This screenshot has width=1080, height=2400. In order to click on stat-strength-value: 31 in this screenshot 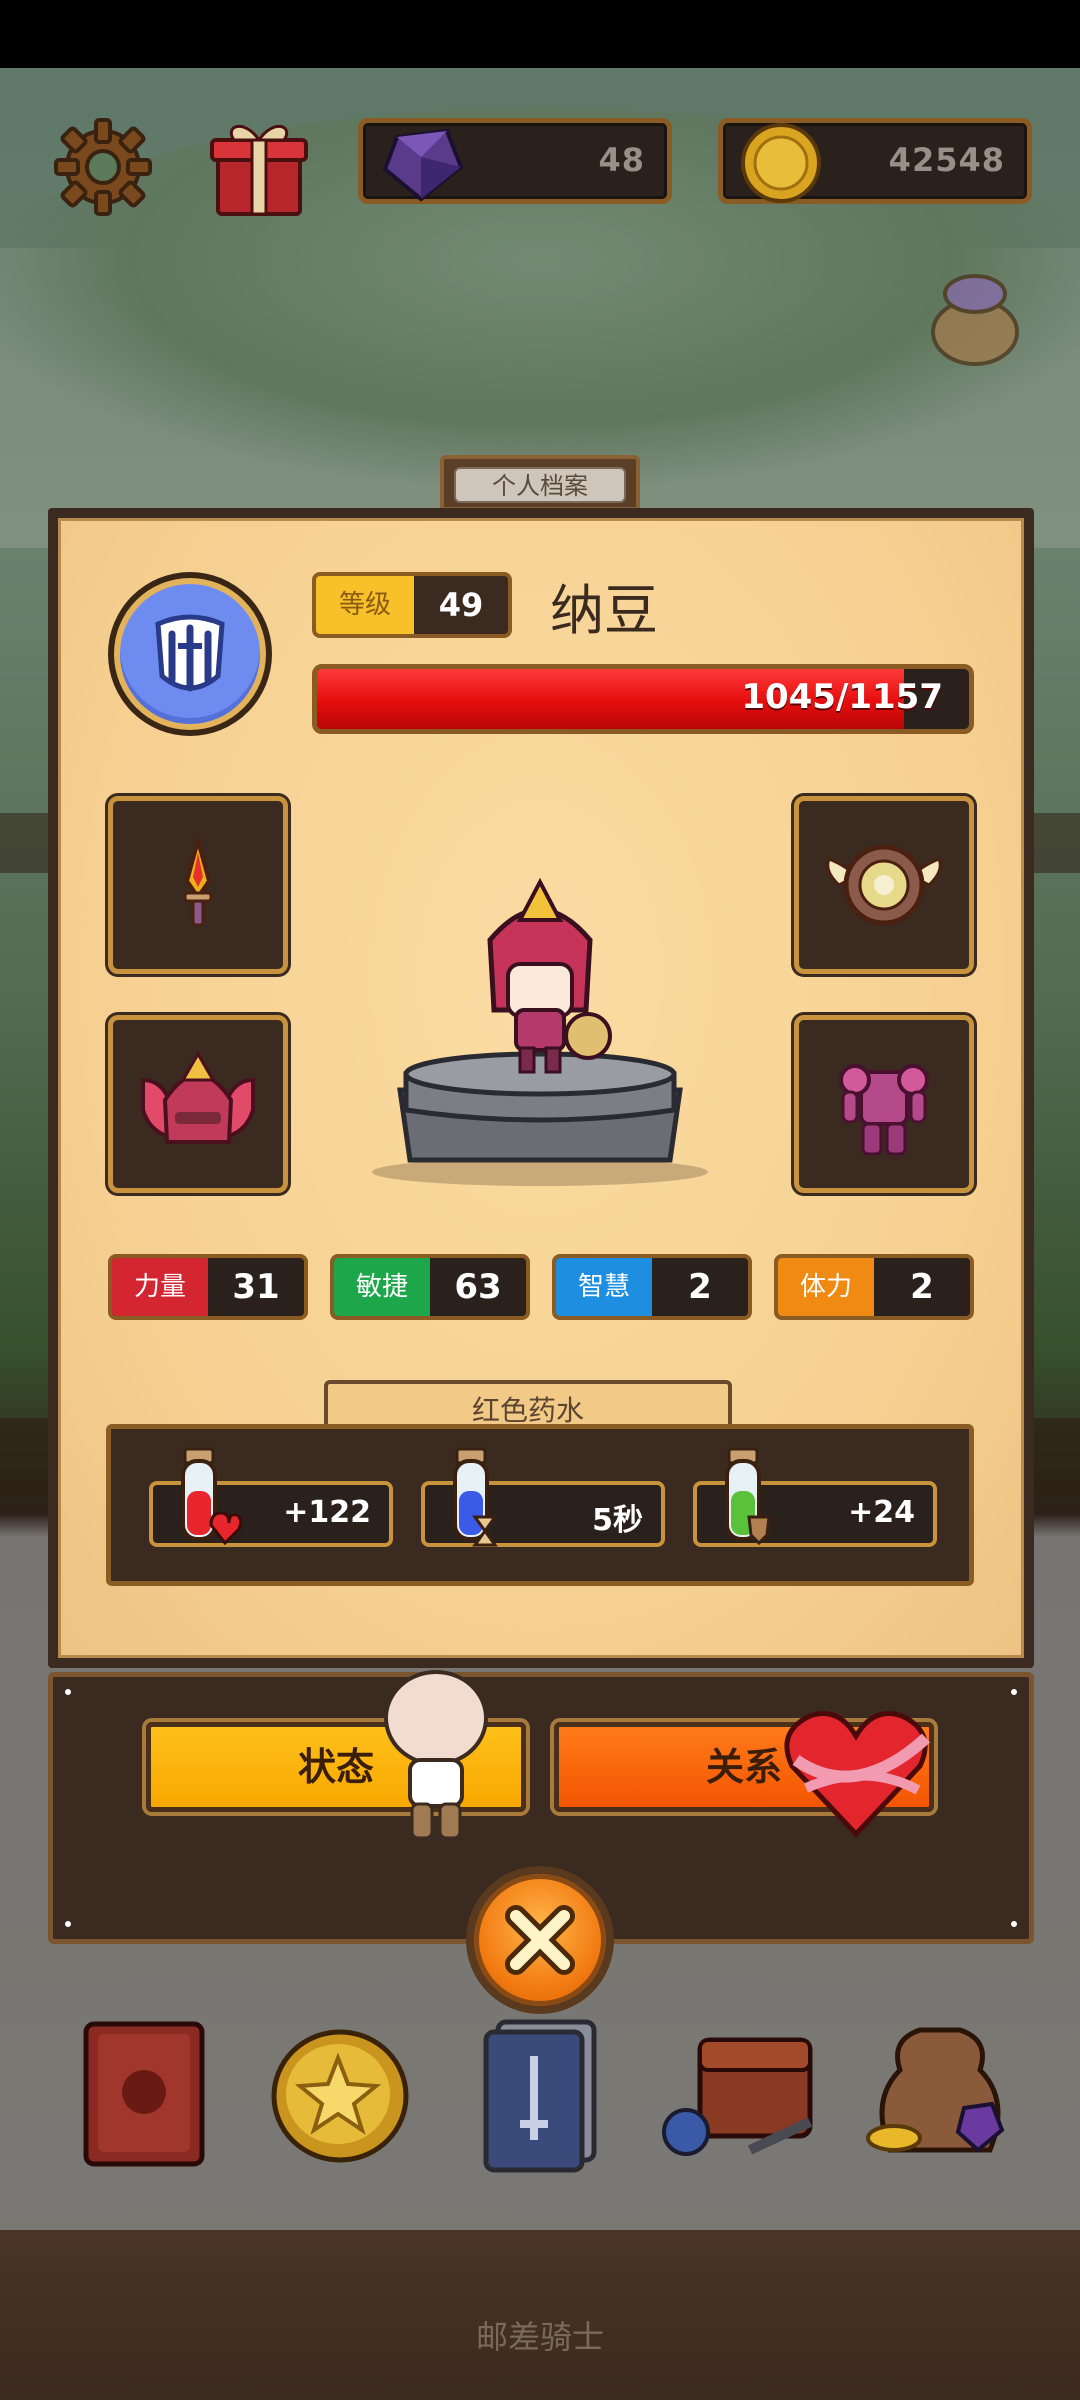, I will do `click(256, 1287)`.